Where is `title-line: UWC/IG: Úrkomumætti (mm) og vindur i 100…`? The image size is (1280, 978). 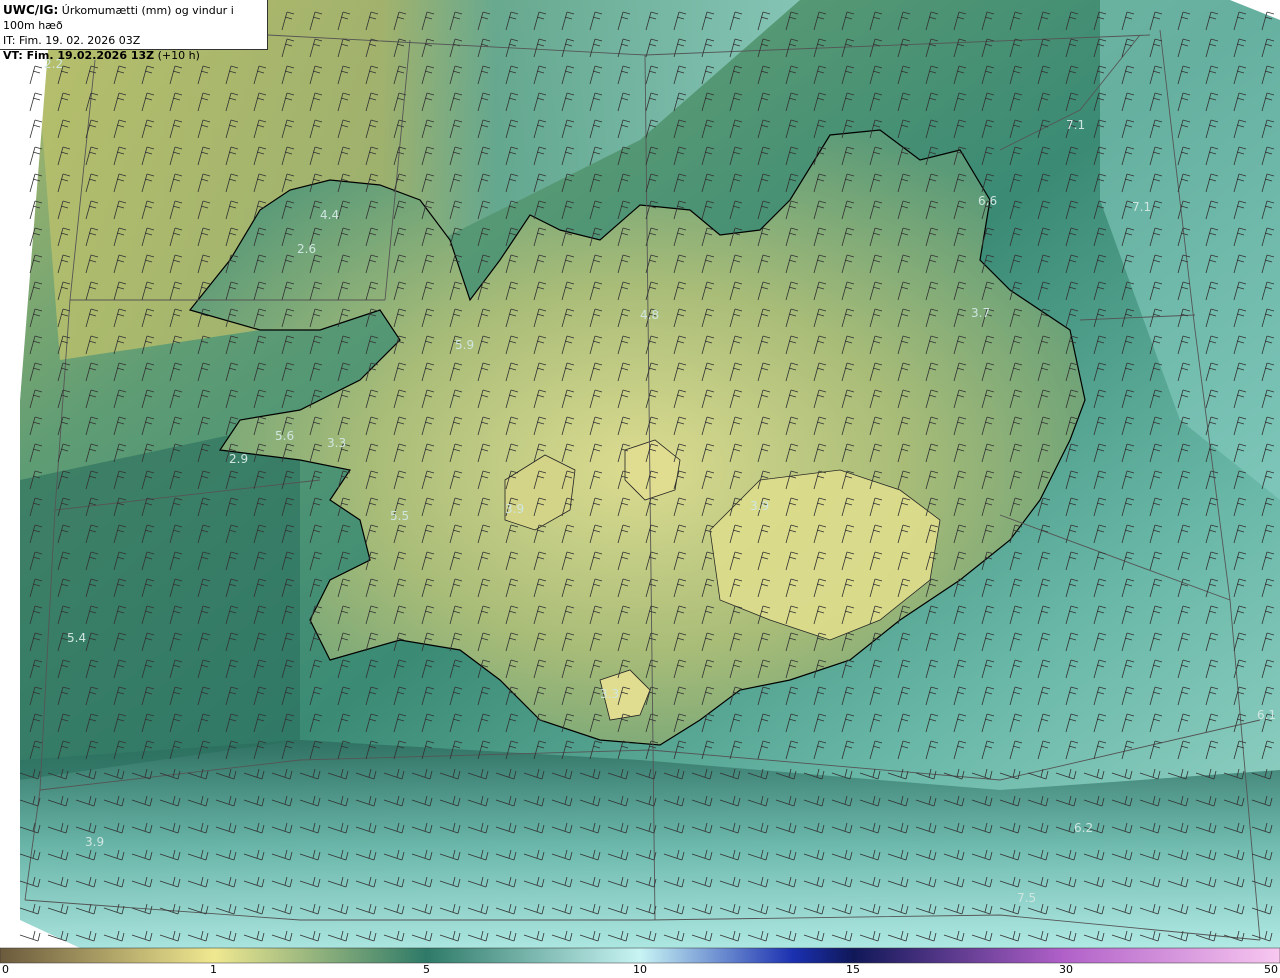 title-line: UWC/IG: Úrkomumætti (mm) og vindur i 100… is located at coordinates (135, 18).